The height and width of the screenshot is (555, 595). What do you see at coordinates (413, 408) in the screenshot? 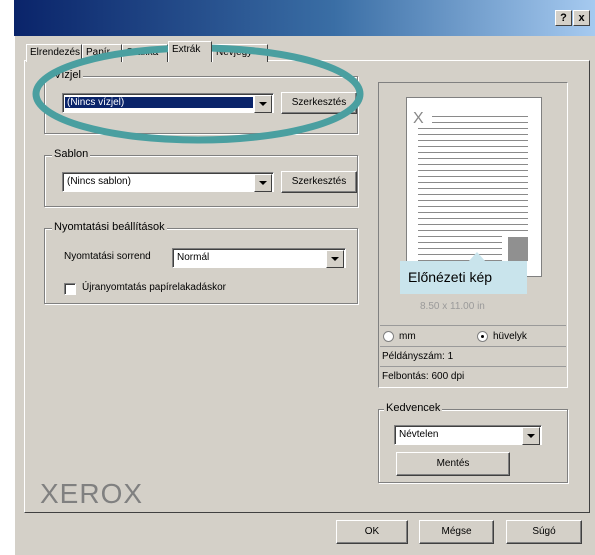
I see `favorites-group-label: Kedvencek` at bounding box center [413, 408].